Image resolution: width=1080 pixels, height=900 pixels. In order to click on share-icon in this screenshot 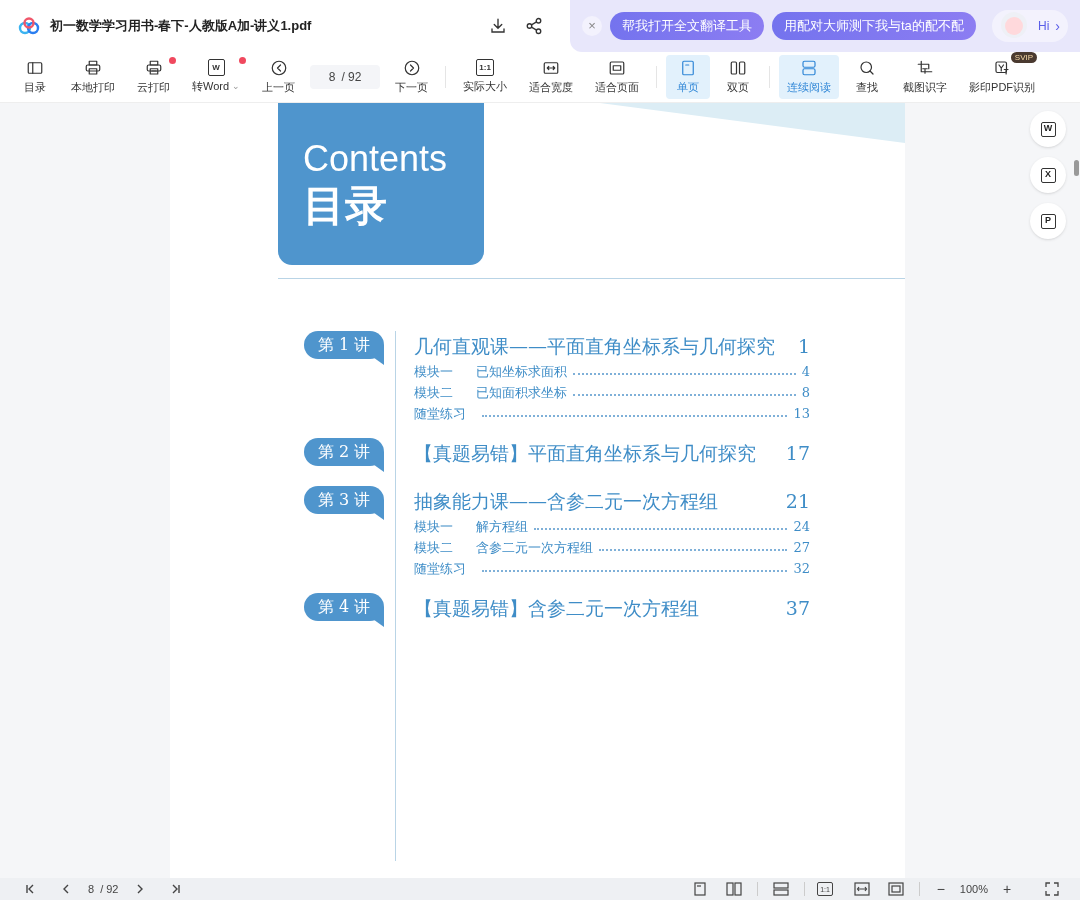, I will do `click(534, 26)`.